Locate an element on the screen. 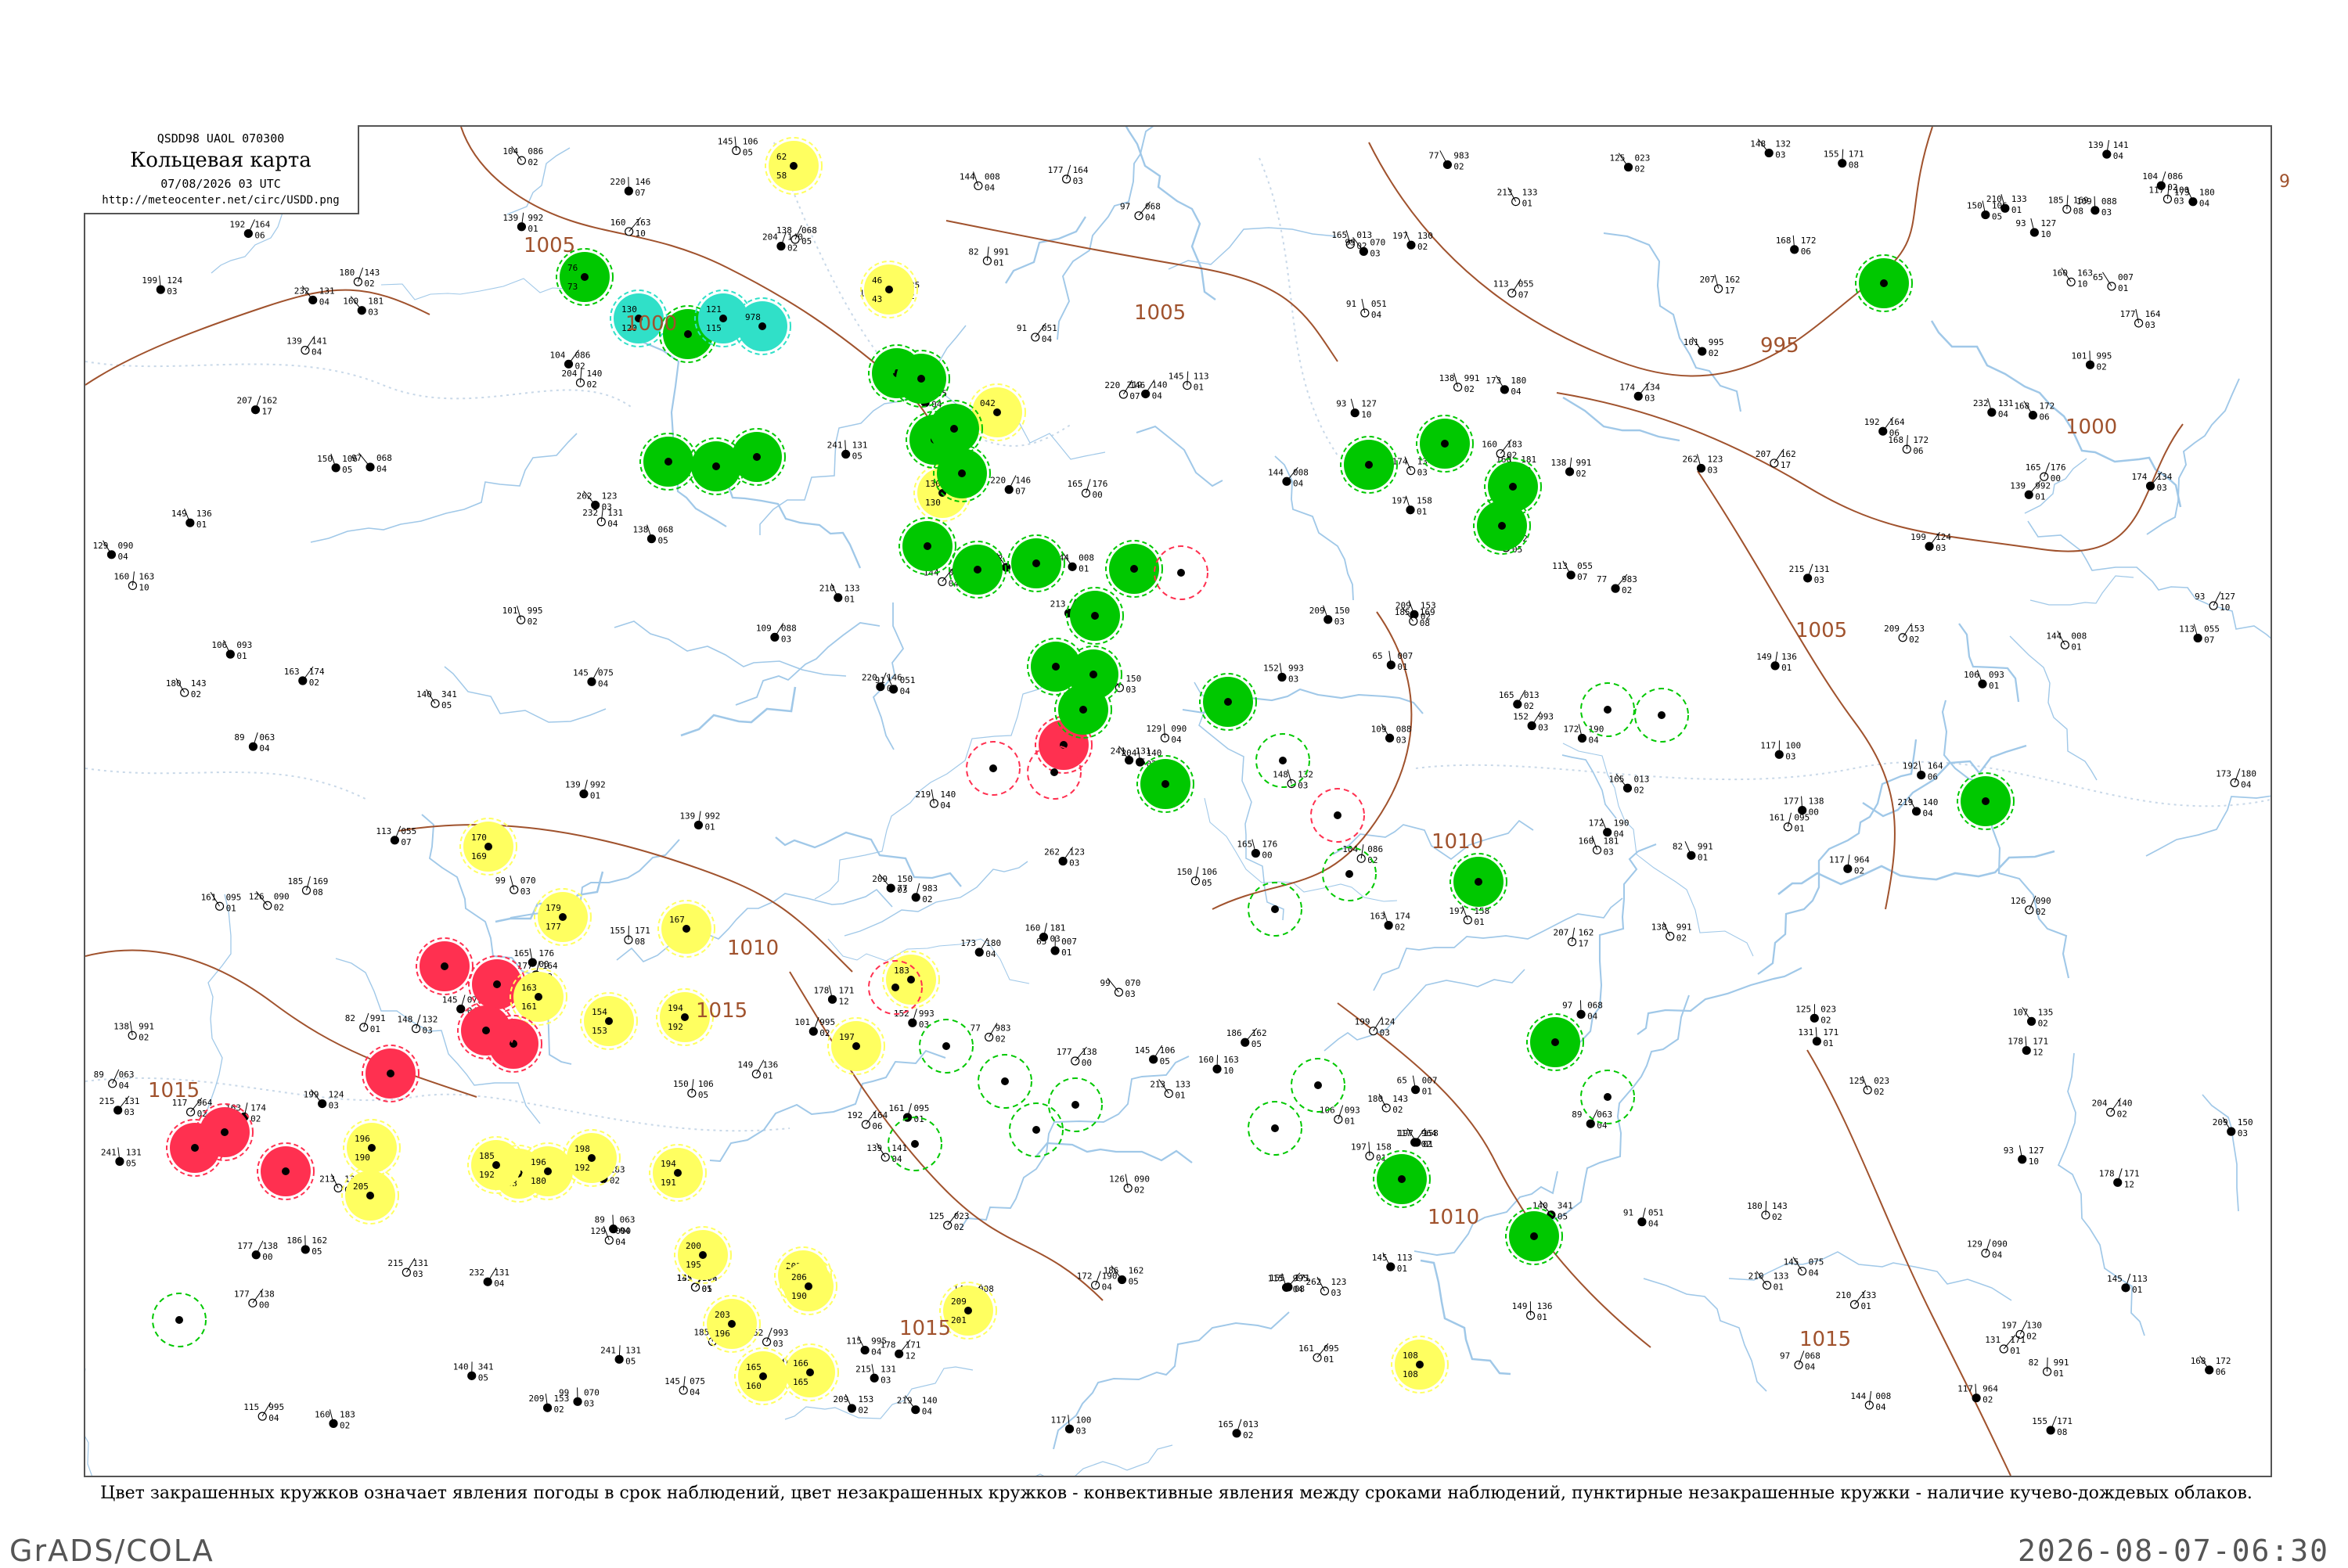  station-model: 16317402 is located at coordinates (304, 677).